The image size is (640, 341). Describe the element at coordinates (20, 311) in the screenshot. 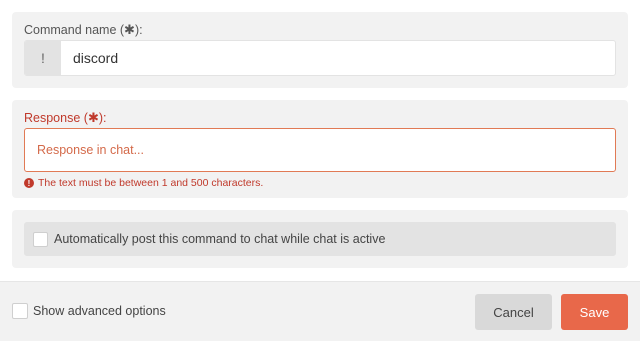

I see `advanced-options-checkbox` at that location.